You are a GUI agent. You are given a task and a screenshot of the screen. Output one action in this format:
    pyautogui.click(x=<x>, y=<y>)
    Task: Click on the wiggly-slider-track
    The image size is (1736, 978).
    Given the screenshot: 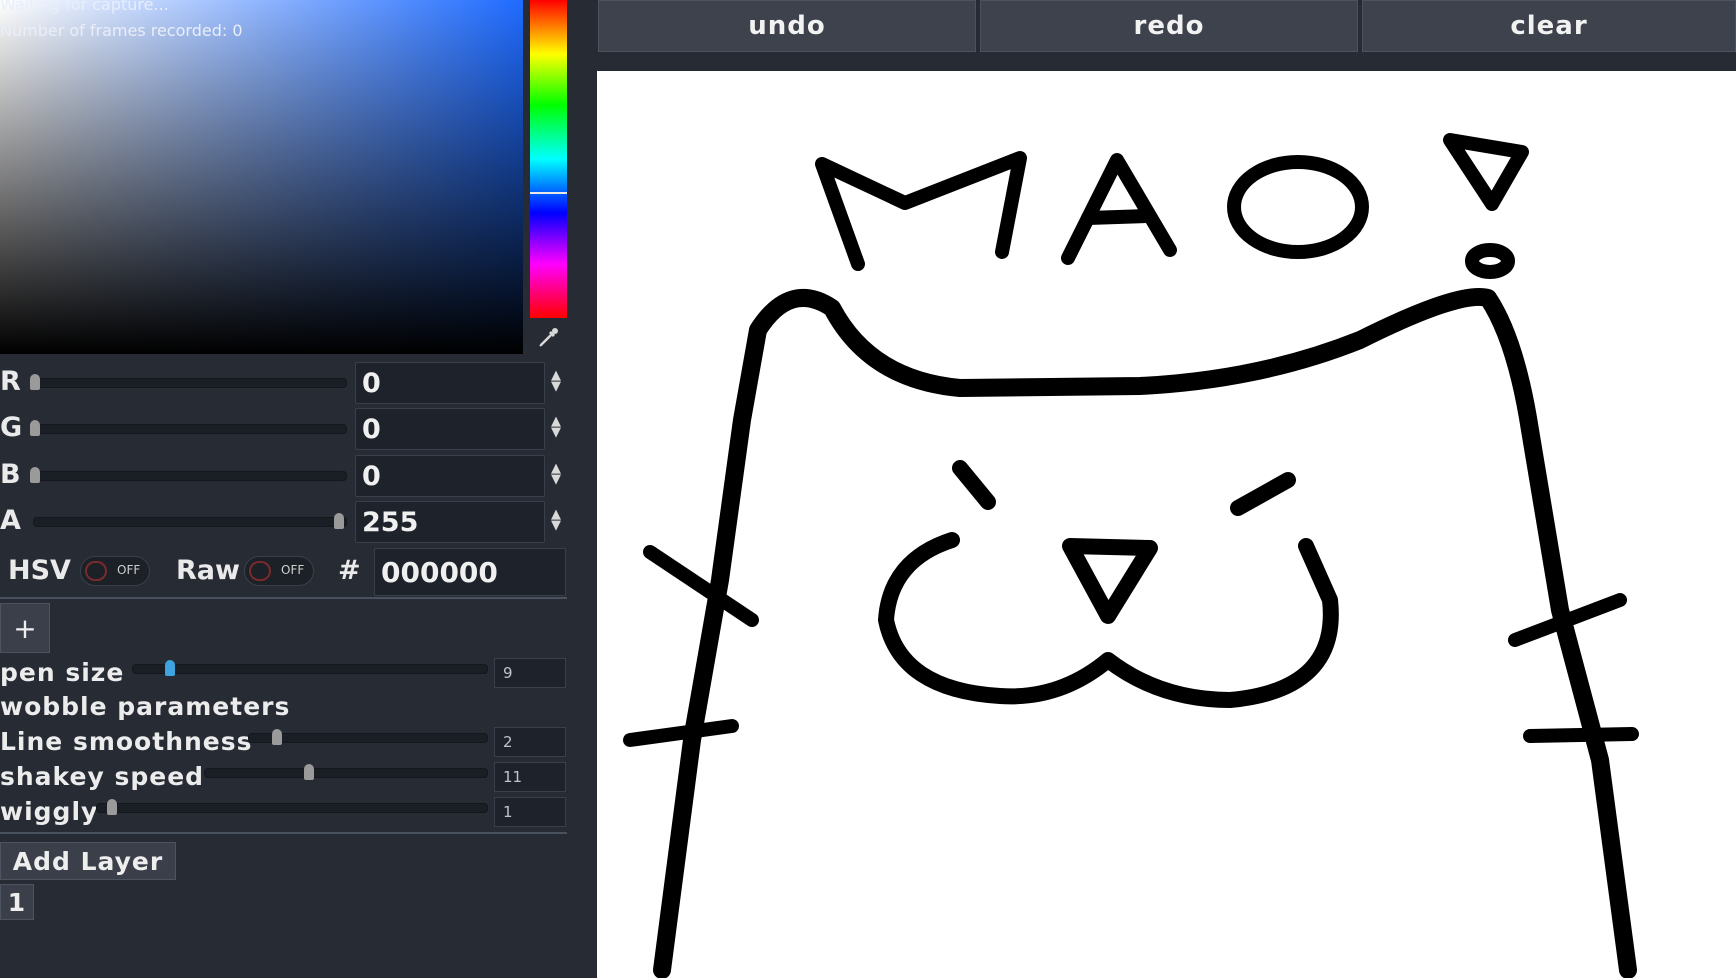 What is the action you would take?
    pyautogui.click(x=292, y=808)
    